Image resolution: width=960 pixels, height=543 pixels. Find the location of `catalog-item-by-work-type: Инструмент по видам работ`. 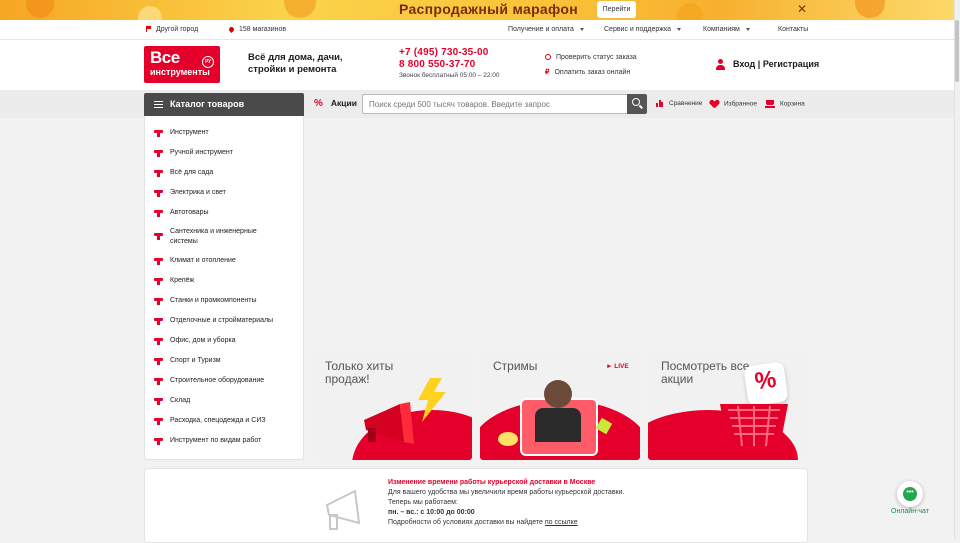

catalog-item-by-work-type: Инструмент по видам работ is located at coordinates (224, 441).